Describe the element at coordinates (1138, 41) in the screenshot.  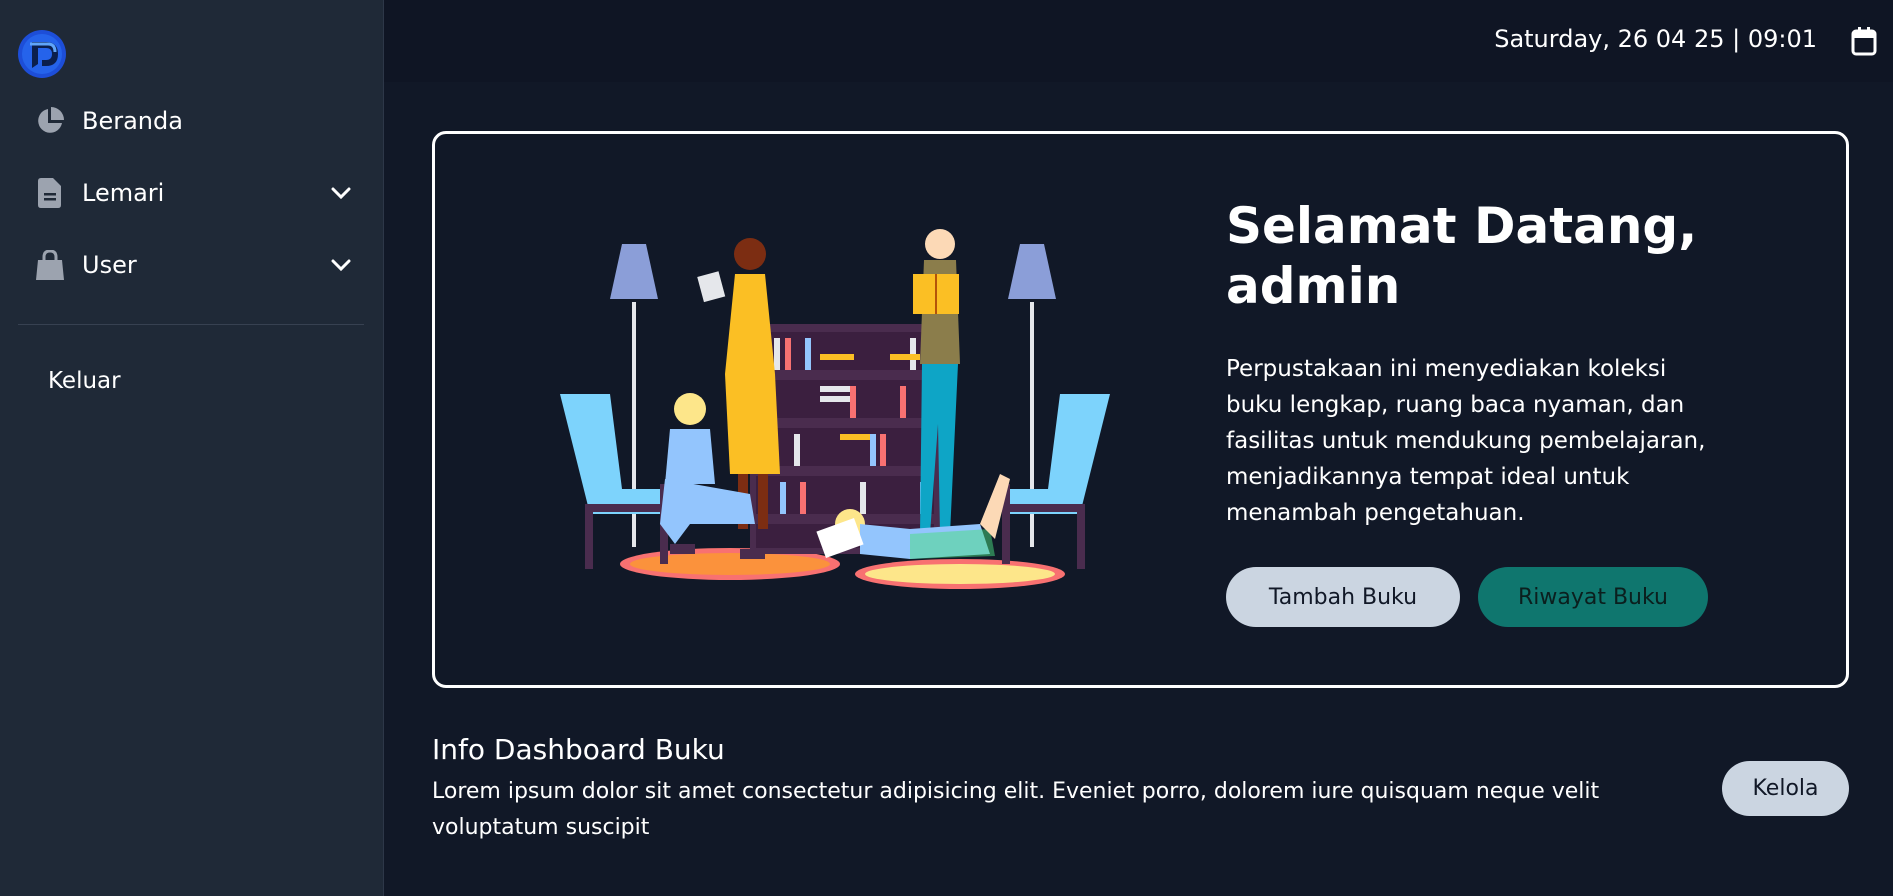
I see `top-bar: Saturday, 26 04 25 | 09:01` at that location.